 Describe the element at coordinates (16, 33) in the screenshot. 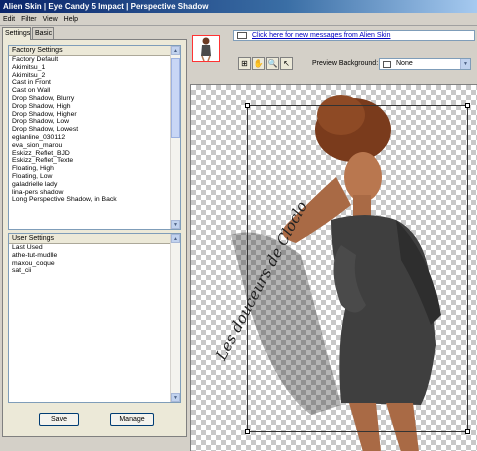

I see `tab-settings: Settings` at that location.